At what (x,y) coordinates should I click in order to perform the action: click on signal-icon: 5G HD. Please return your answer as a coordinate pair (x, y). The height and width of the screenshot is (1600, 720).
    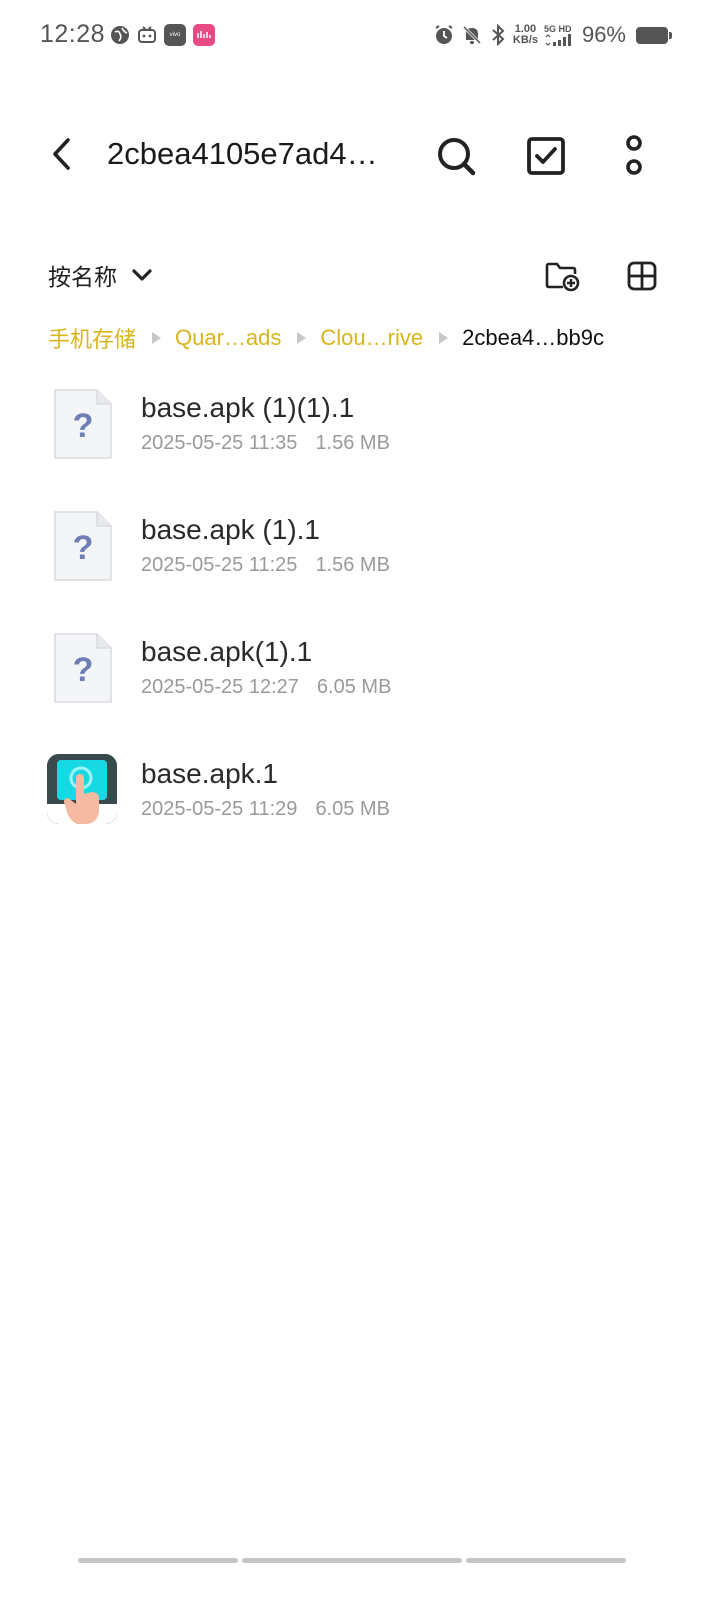
    Looking at the image, I should click on (559, 35).